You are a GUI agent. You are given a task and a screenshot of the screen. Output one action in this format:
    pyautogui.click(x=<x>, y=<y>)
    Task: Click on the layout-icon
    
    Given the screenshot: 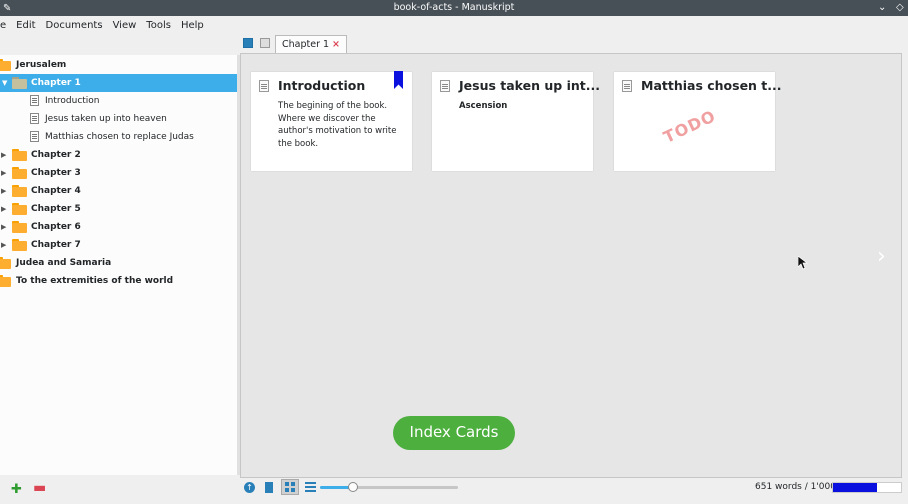 What is the action you would take?
    pyautogui.click(x=265, y=43)
    